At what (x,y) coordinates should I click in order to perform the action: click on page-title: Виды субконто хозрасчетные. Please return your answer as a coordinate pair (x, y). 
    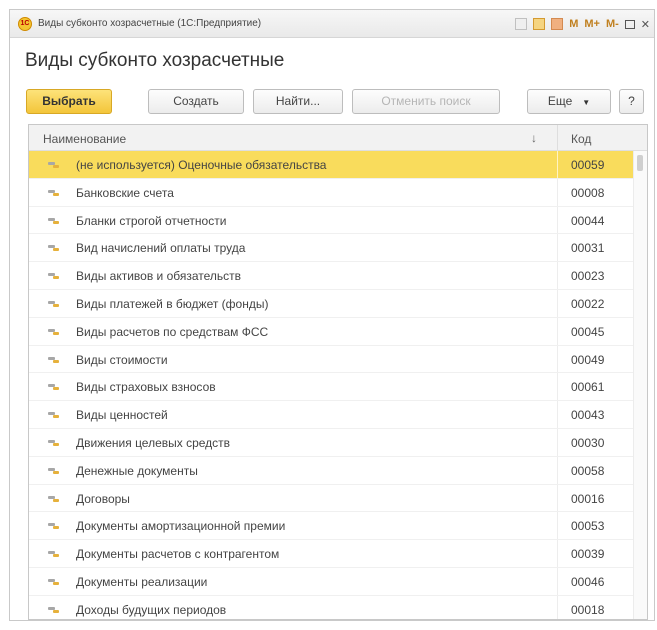
    Looking at the image, I should click on (155, 60).